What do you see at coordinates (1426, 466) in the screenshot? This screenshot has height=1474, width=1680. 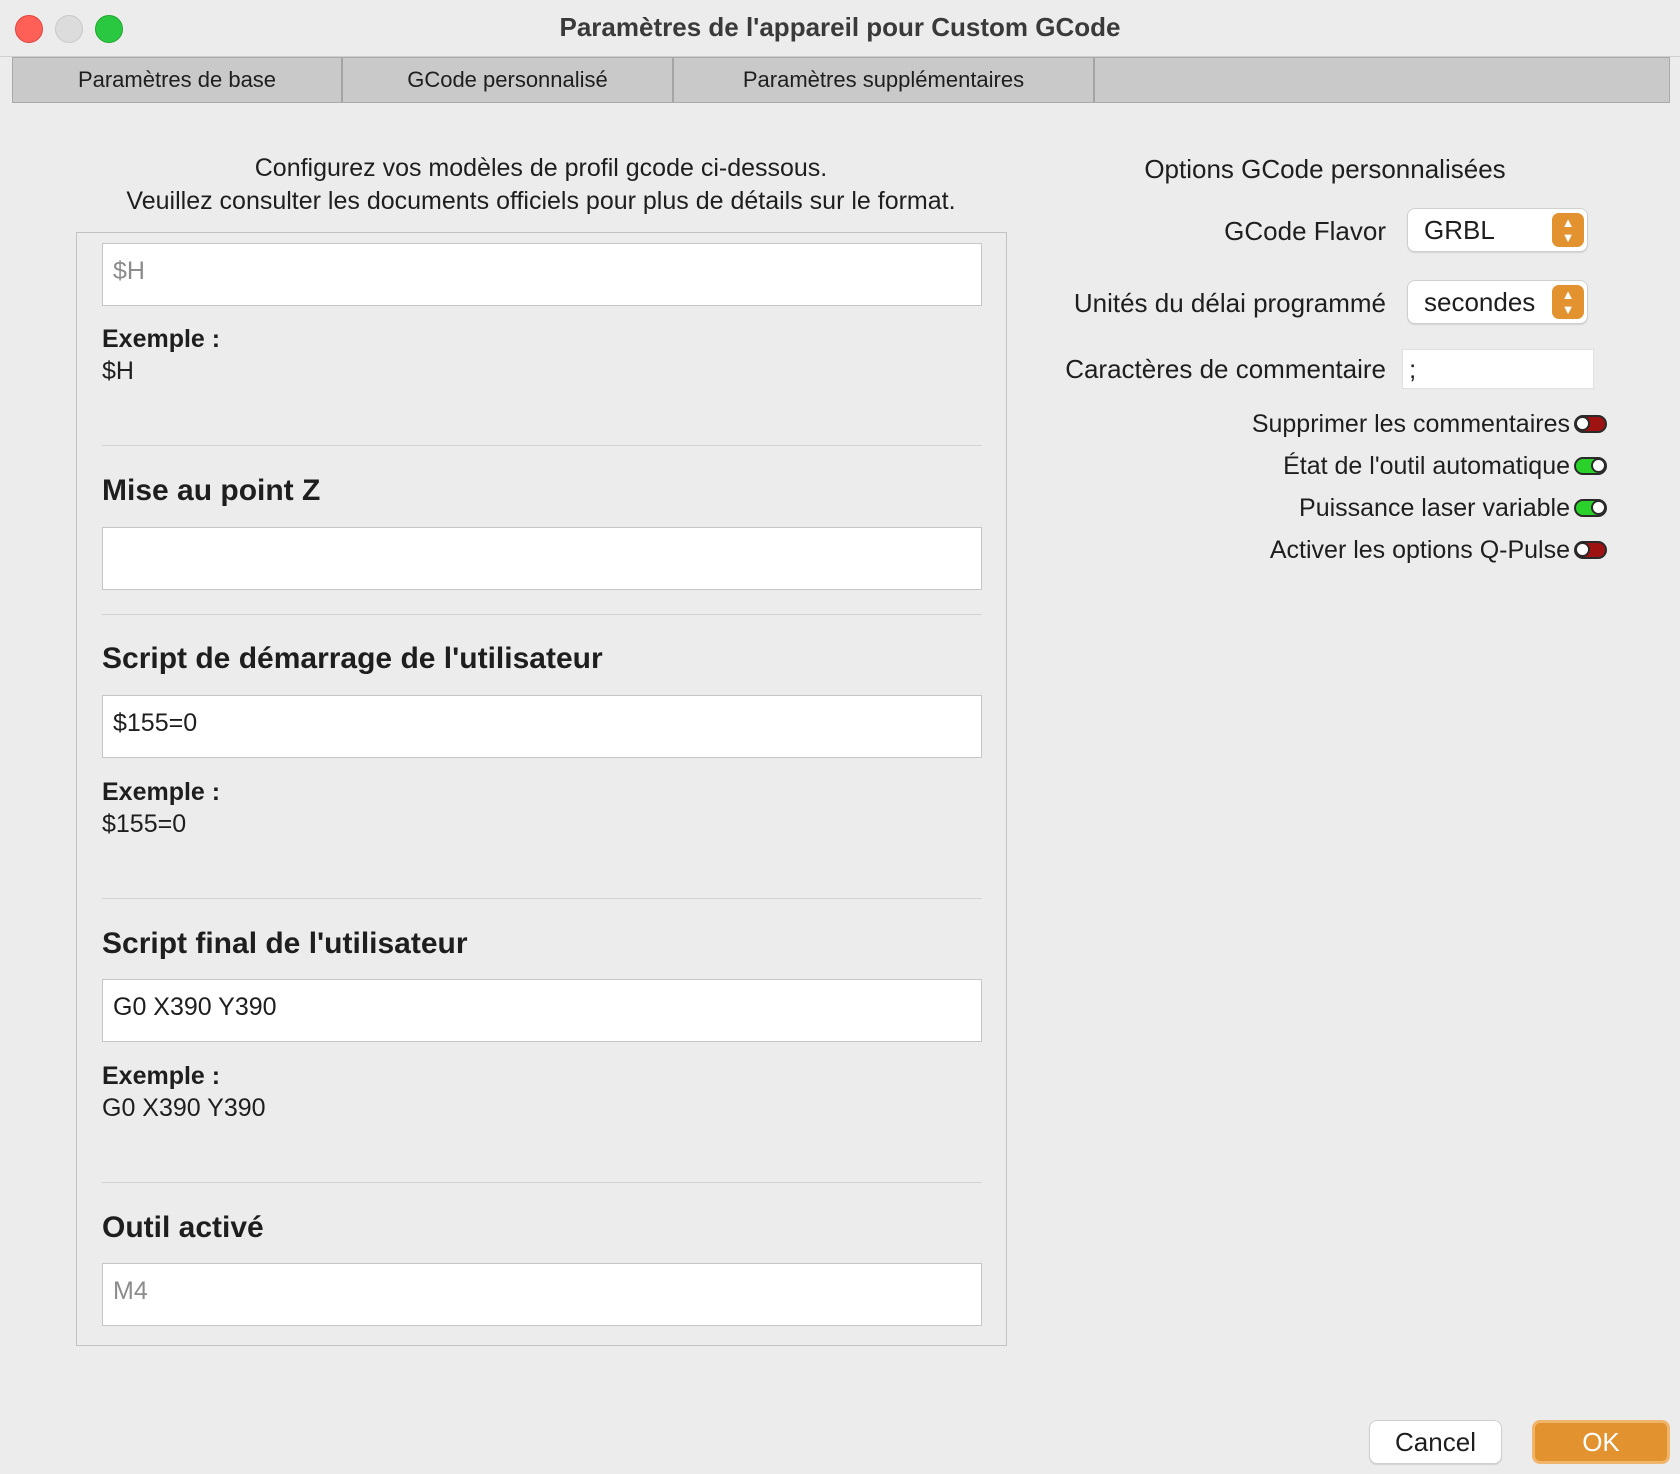 I see `auto-tool-state-label: État de l'outil automatique` at bounding box center [1426, 466].